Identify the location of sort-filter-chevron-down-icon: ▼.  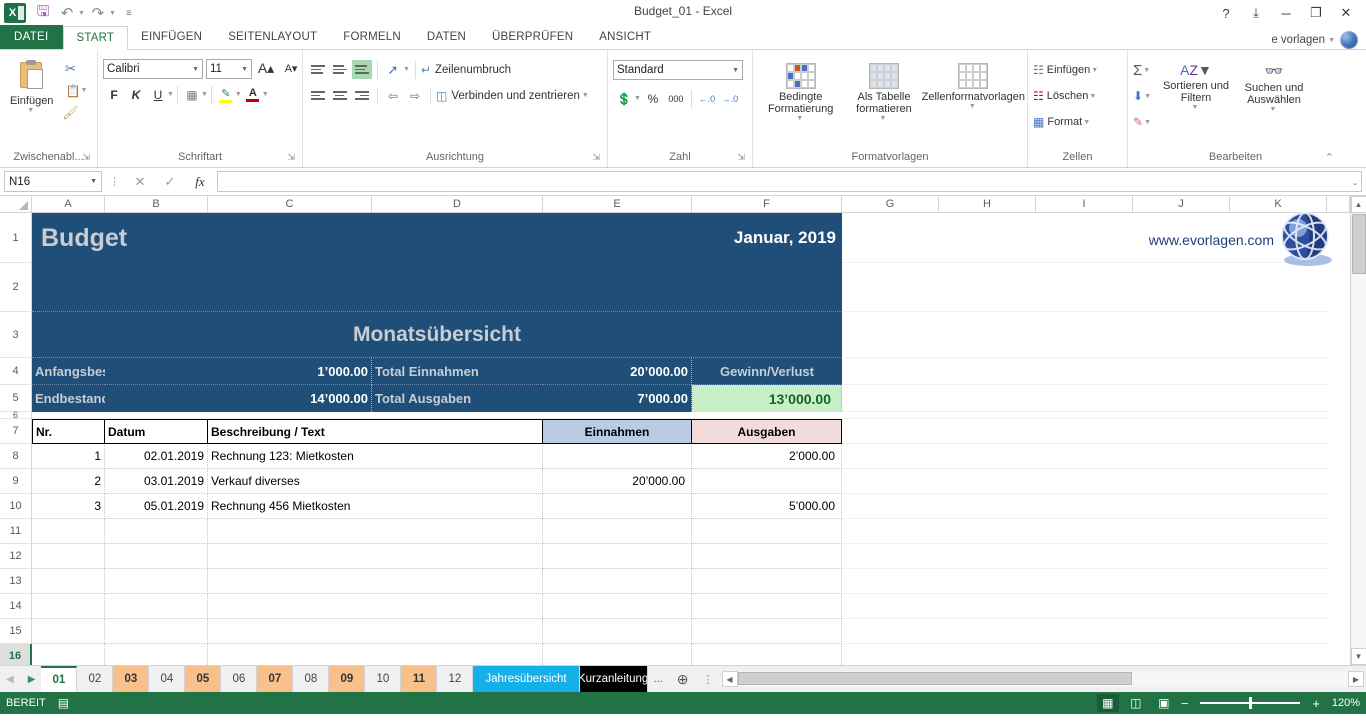
(1195, 107).